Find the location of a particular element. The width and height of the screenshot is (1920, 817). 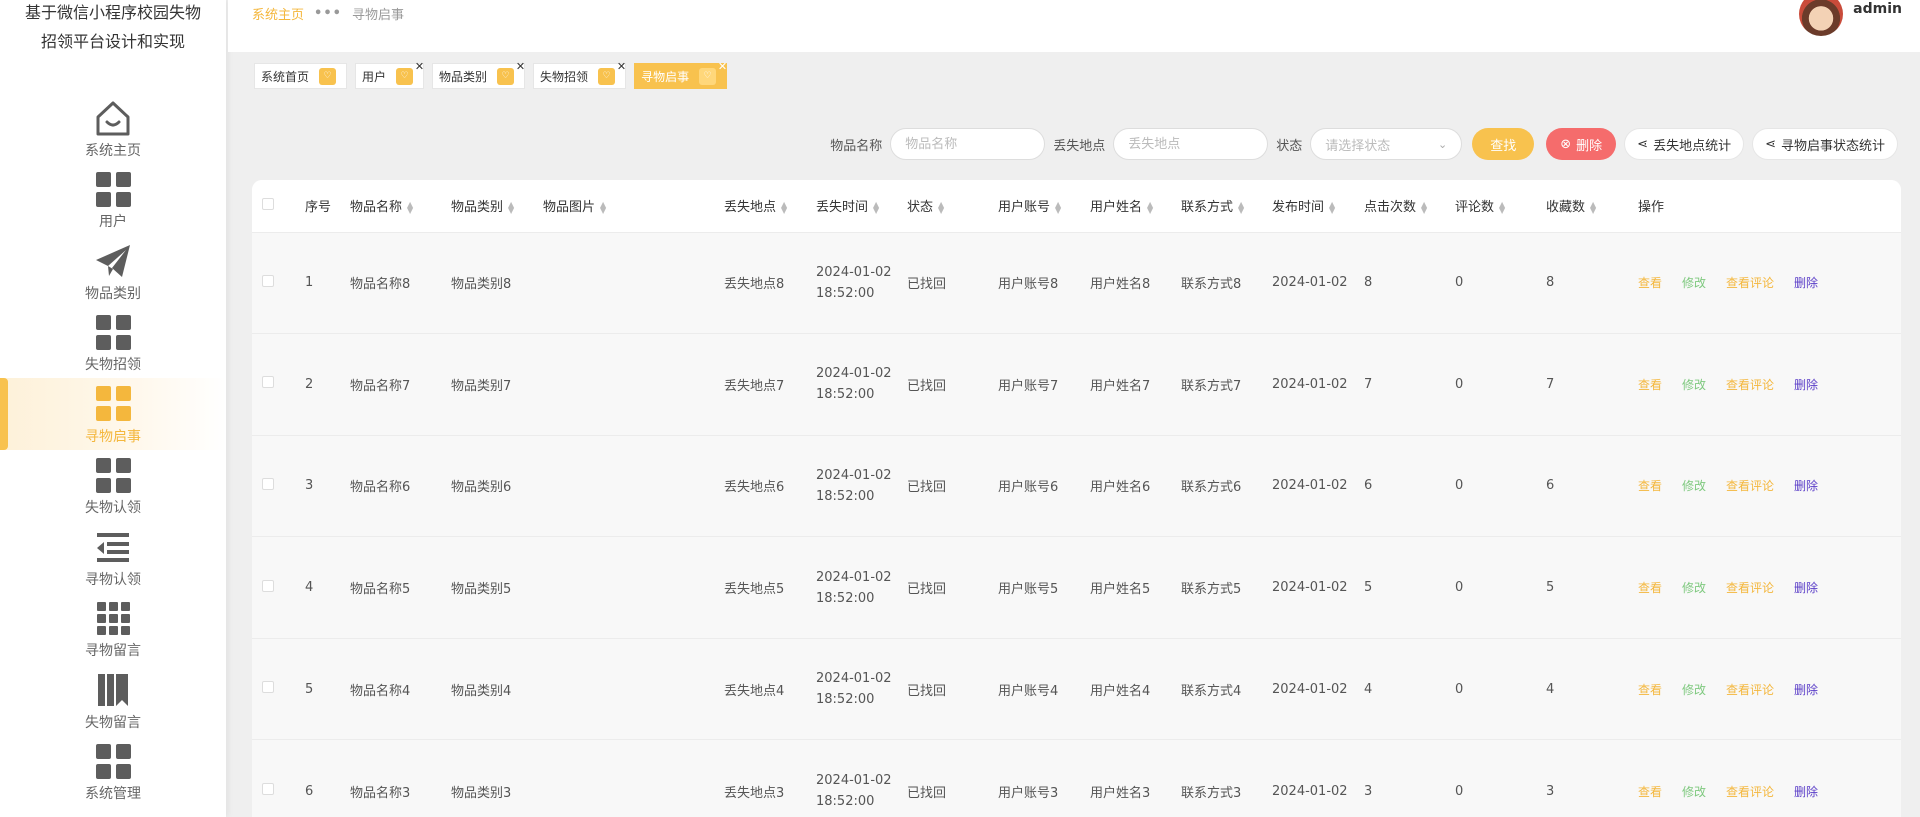

sidebar-item-category: 物品类别 is located at coordinates (113, 271).